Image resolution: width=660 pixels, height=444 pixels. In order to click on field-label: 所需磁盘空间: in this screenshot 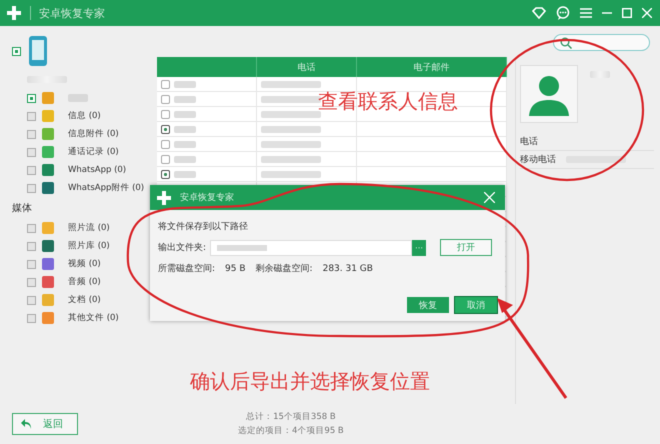, I will do `click(187, 268)`.